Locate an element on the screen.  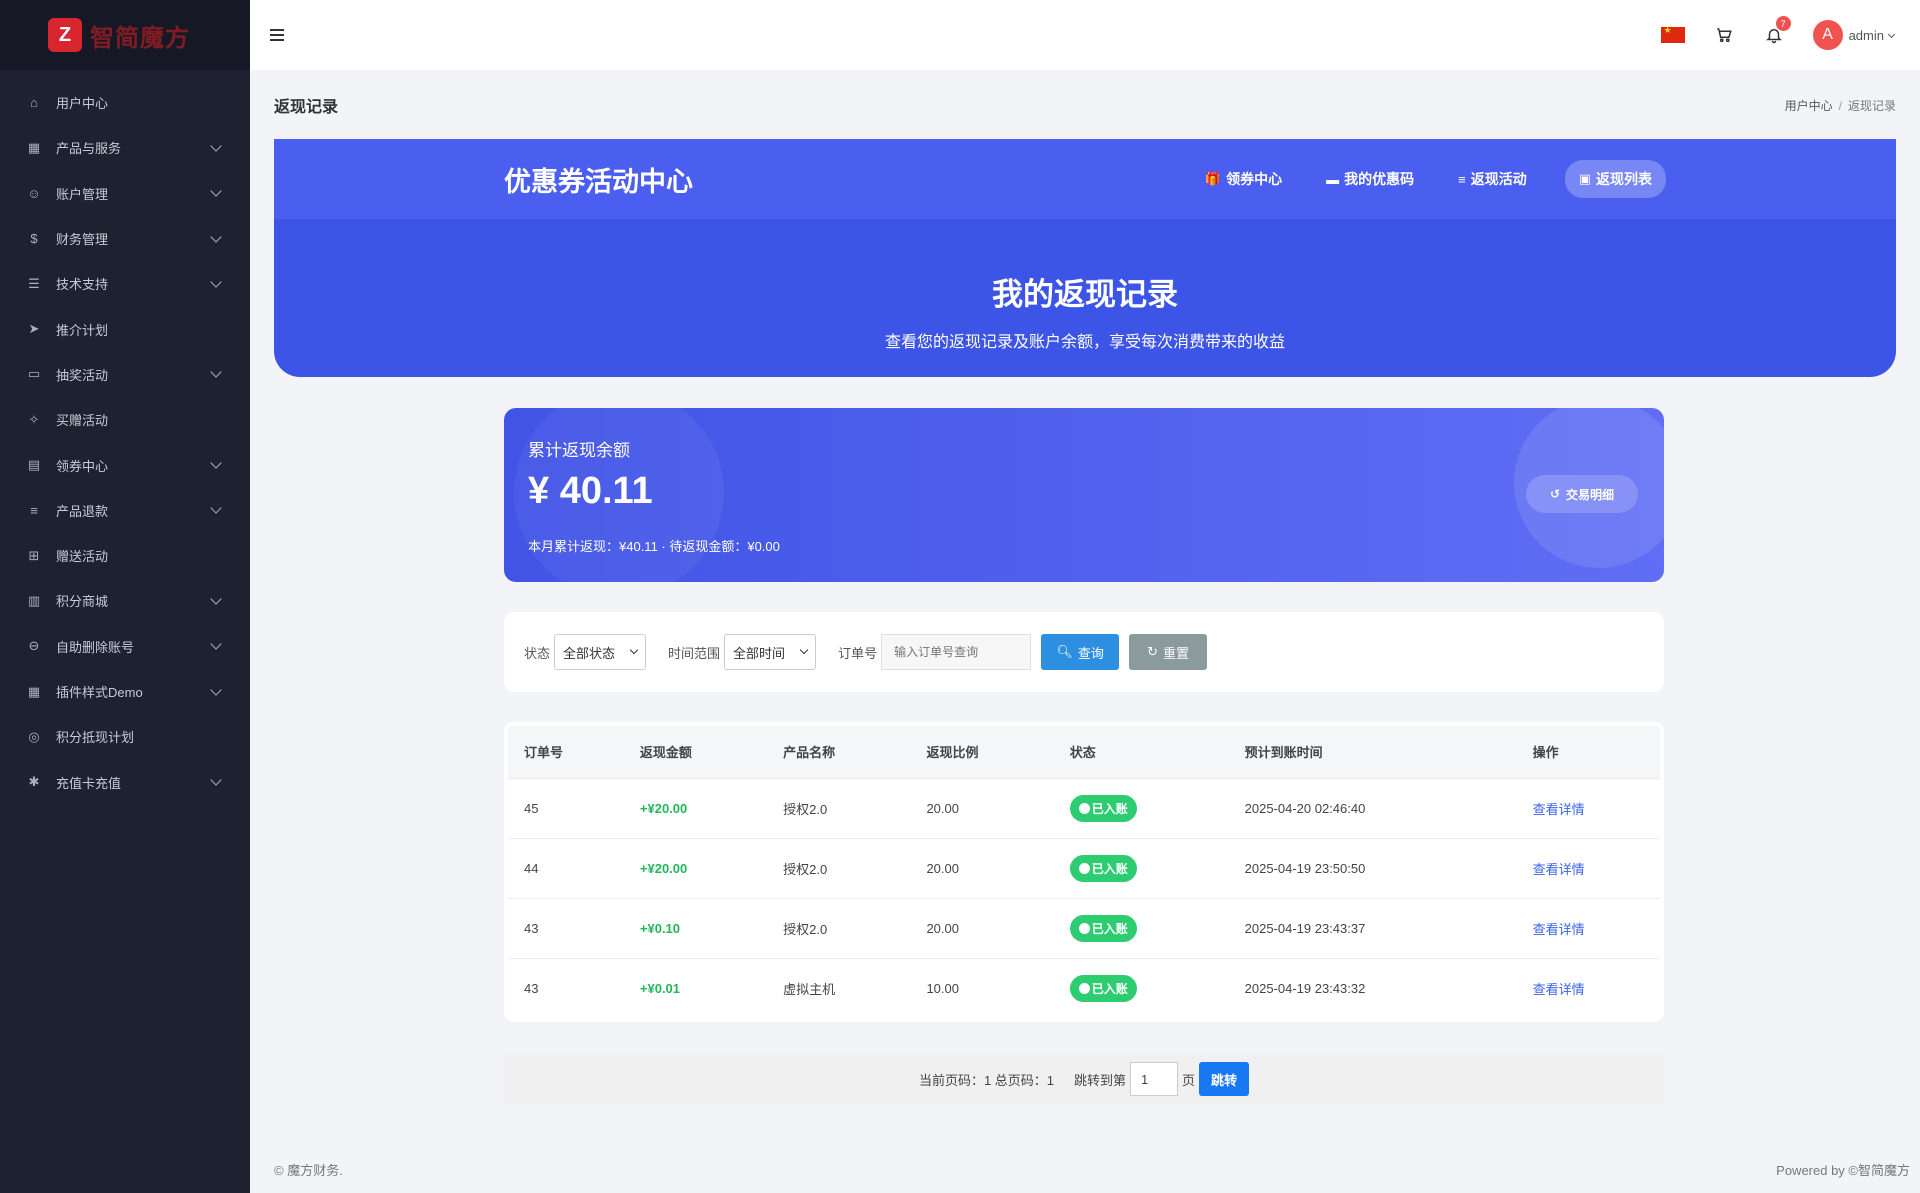
sidebar-item: ▭ 抽奖活动 is located at coordinates (125, 374).